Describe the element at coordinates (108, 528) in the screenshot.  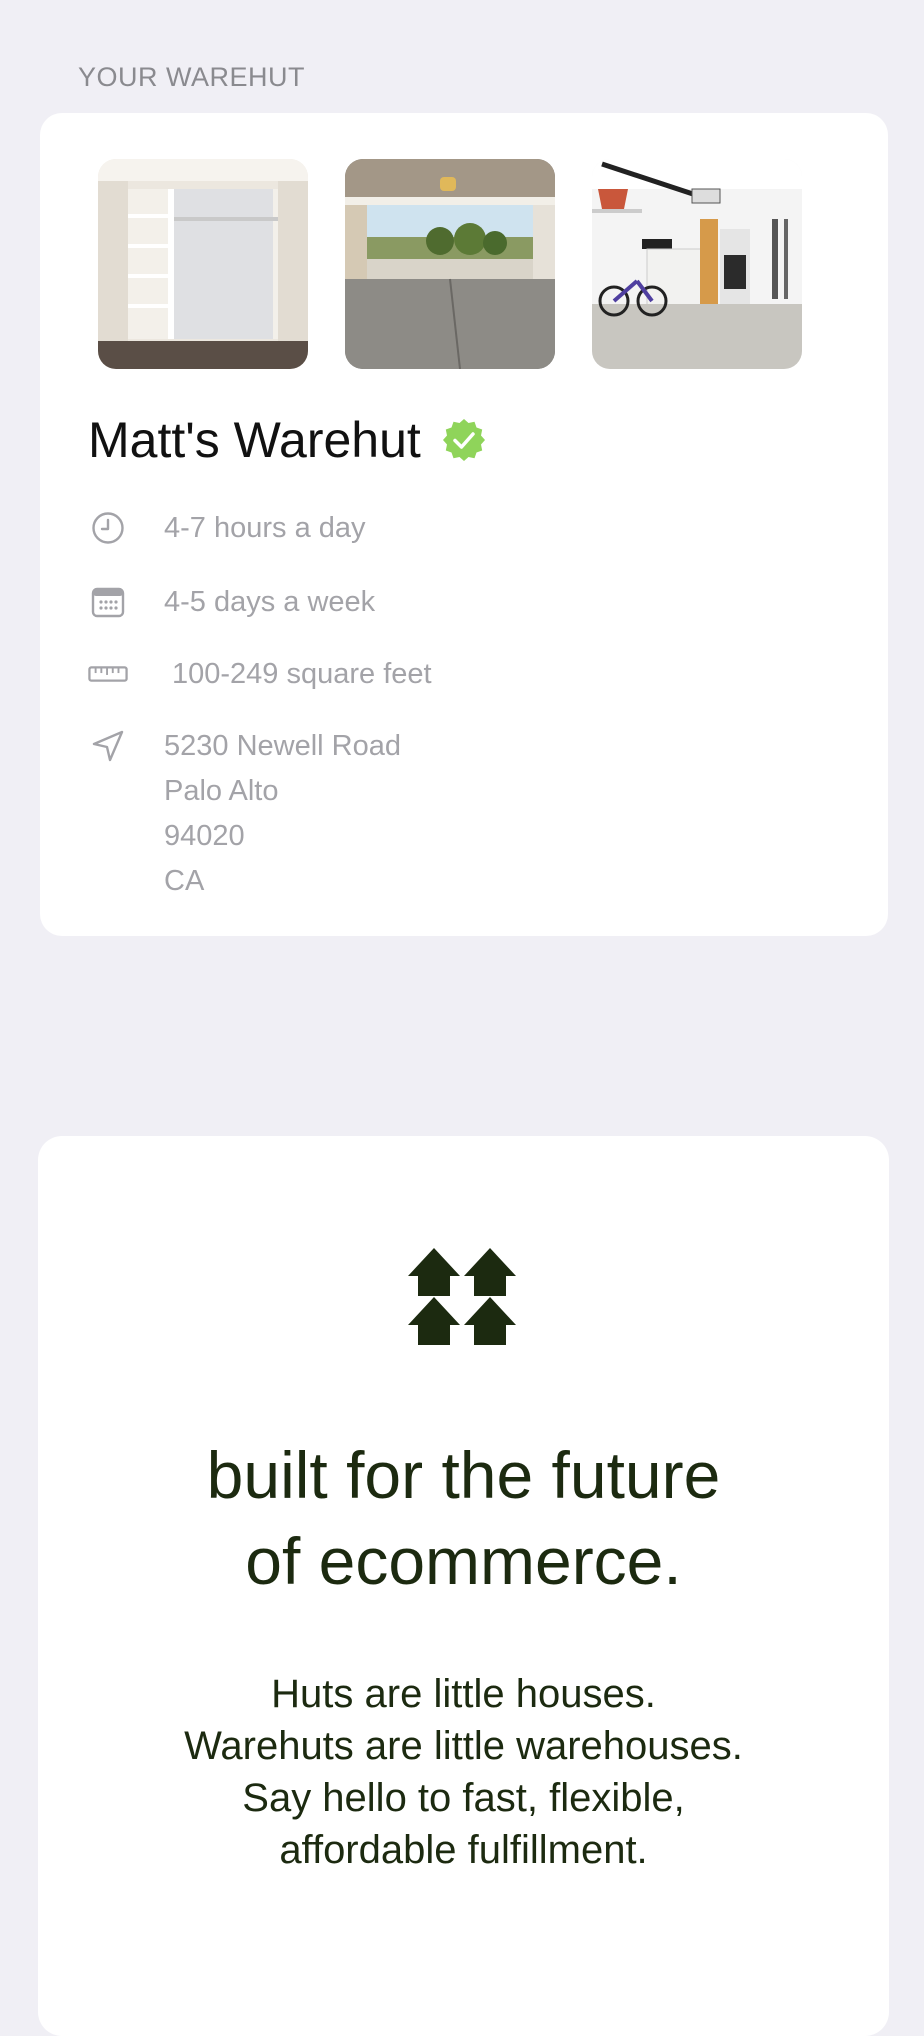
I see `clock-icon` at that location.